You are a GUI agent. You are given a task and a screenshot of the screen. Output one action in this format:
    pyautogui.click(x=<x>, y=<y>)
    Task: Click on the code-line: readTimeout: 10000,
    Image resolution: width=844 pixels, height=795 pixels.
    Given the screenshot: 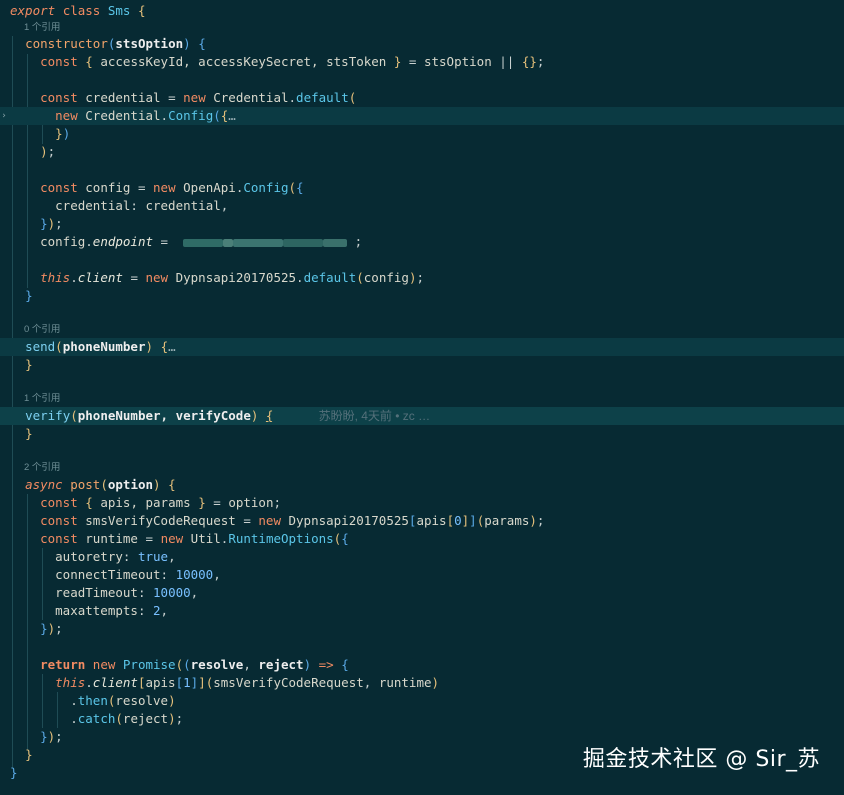 What is the action you would take?
    pyautogui.click(x=127, y=592)
    